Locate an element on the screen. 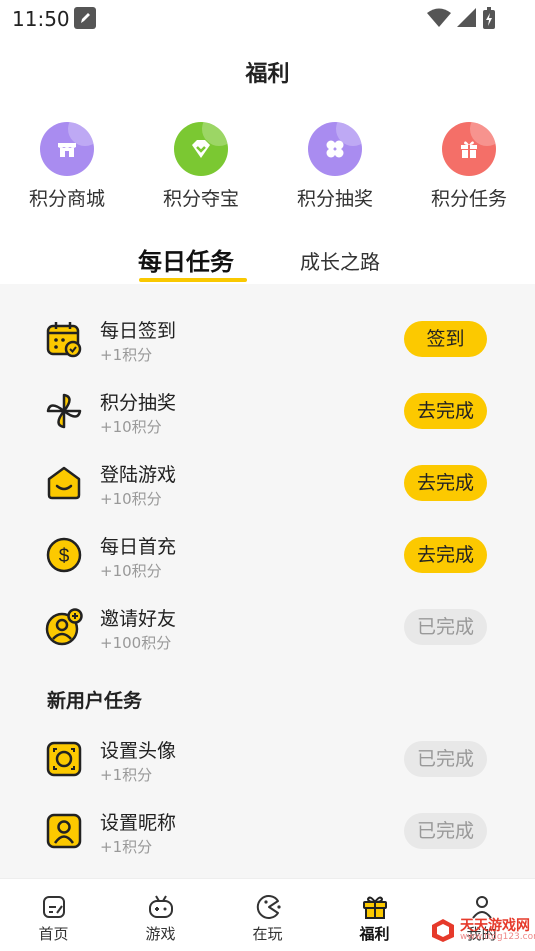  task-row: 每日签到 +1积分 签到 is located at coordinates (267, 338).